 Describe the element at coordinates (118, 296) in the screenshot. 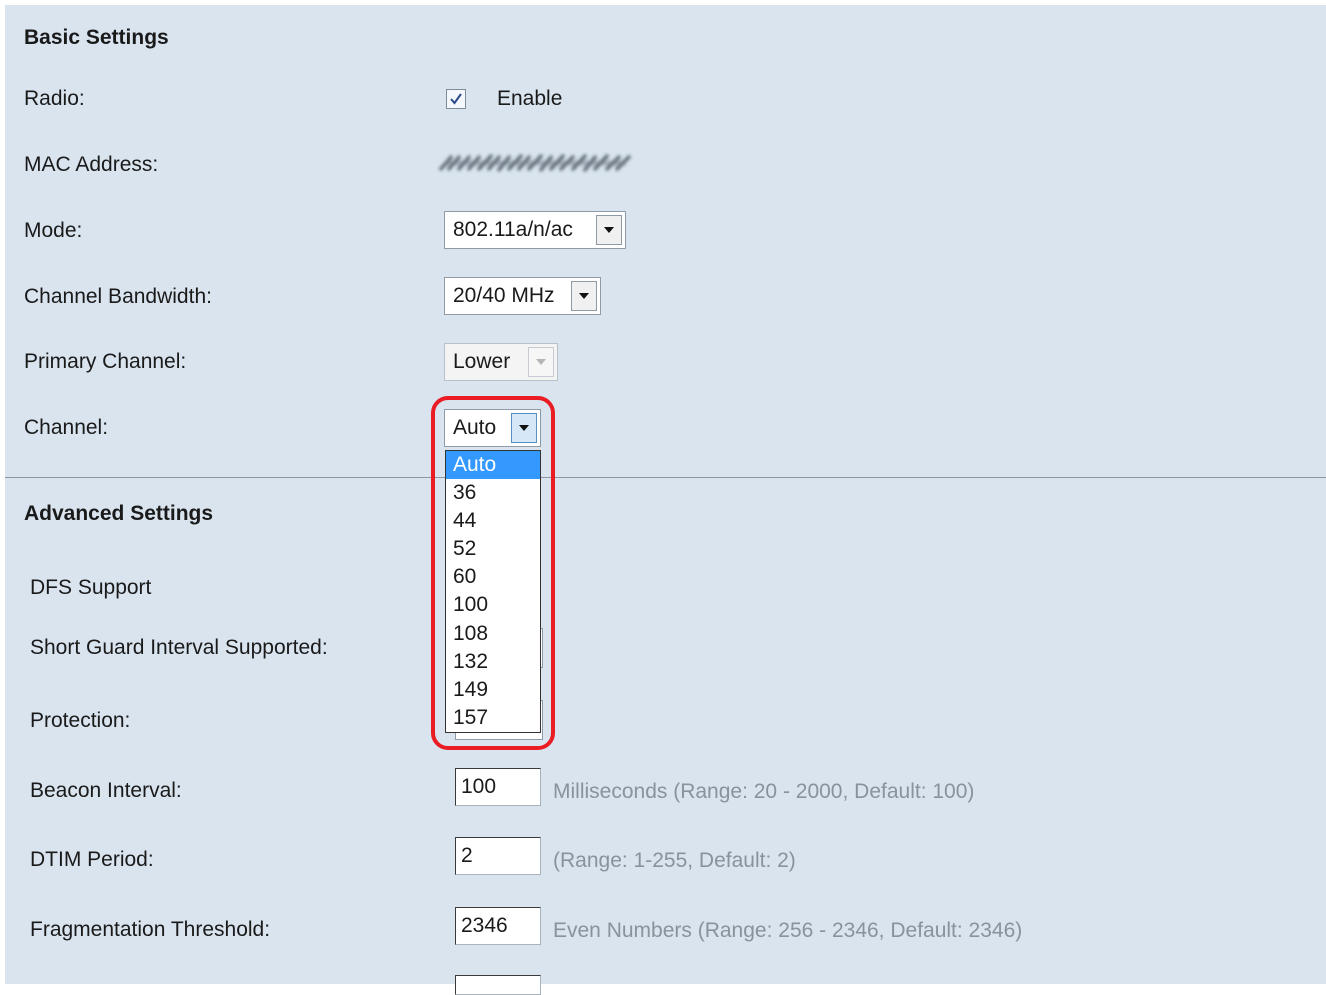

I see `channel-bandwidth-label: Channel Bandwidth:` at that location.